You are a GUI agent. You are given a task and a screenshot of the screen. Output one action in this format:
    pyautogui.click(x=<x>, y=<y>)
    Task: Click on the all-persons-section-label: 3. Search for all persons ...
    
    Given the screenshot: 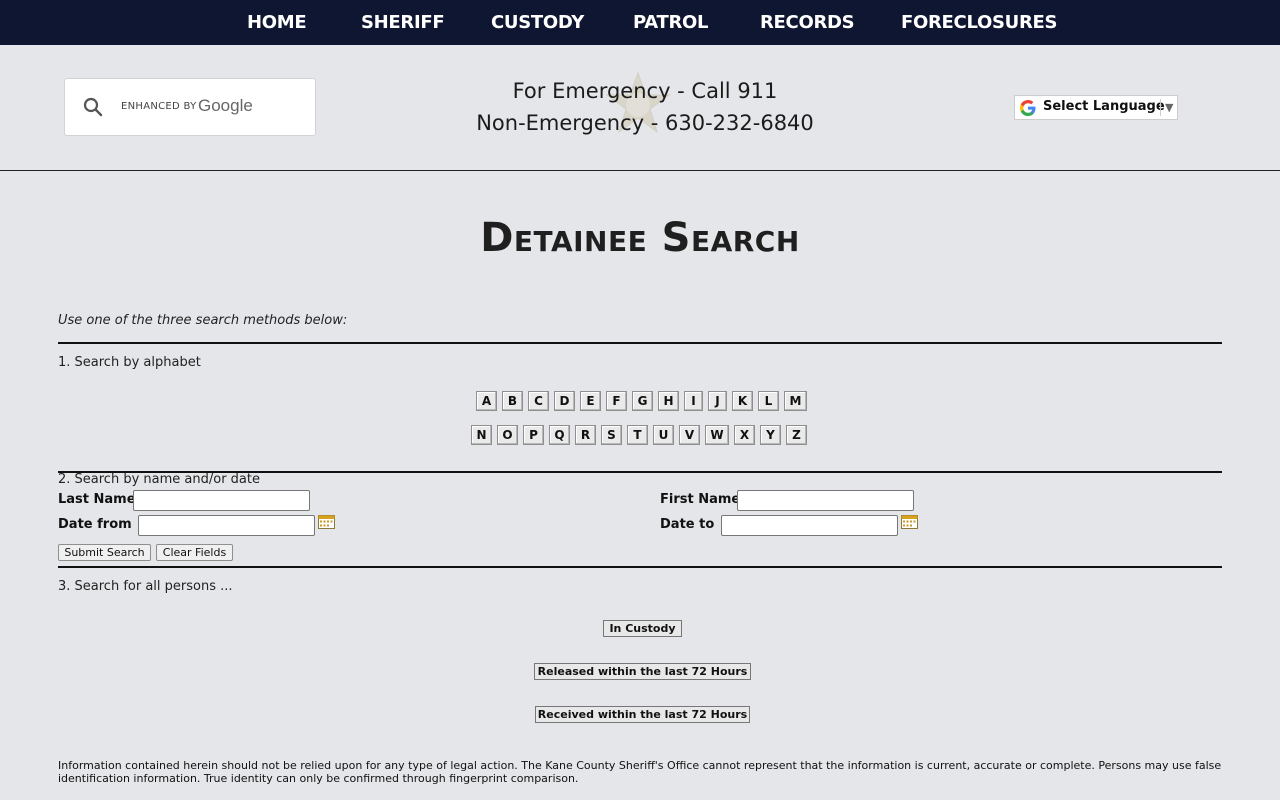 What is the action you would take?
    pyautogui.click(x=145, y=586)
    